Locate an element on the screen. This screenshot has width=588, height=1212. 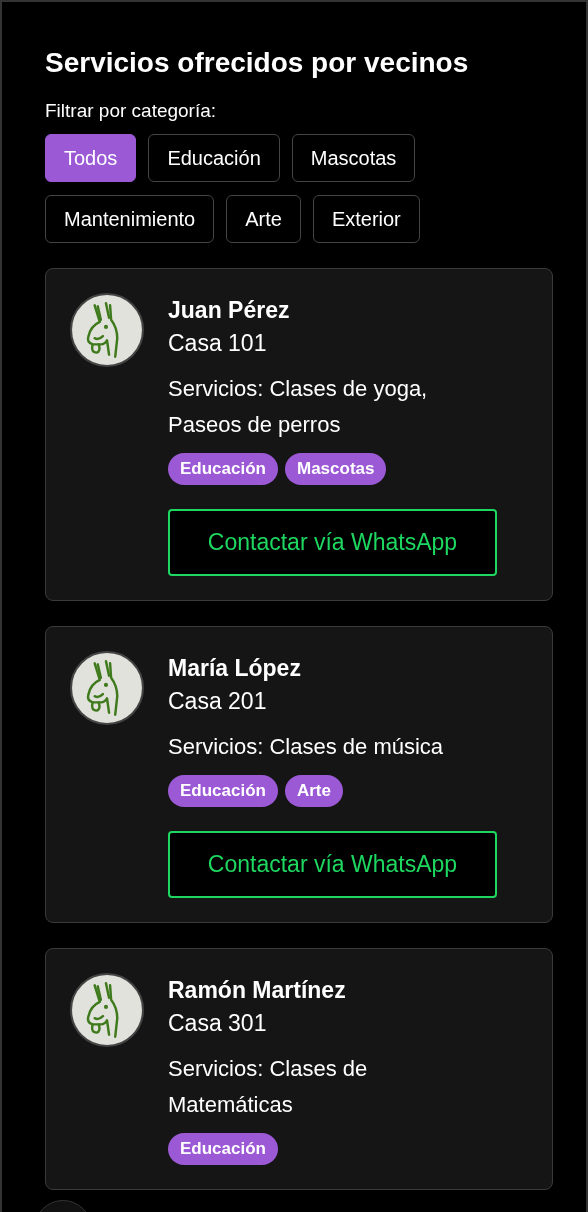
filter-button: Exterior is located at coordinates (366, 219).